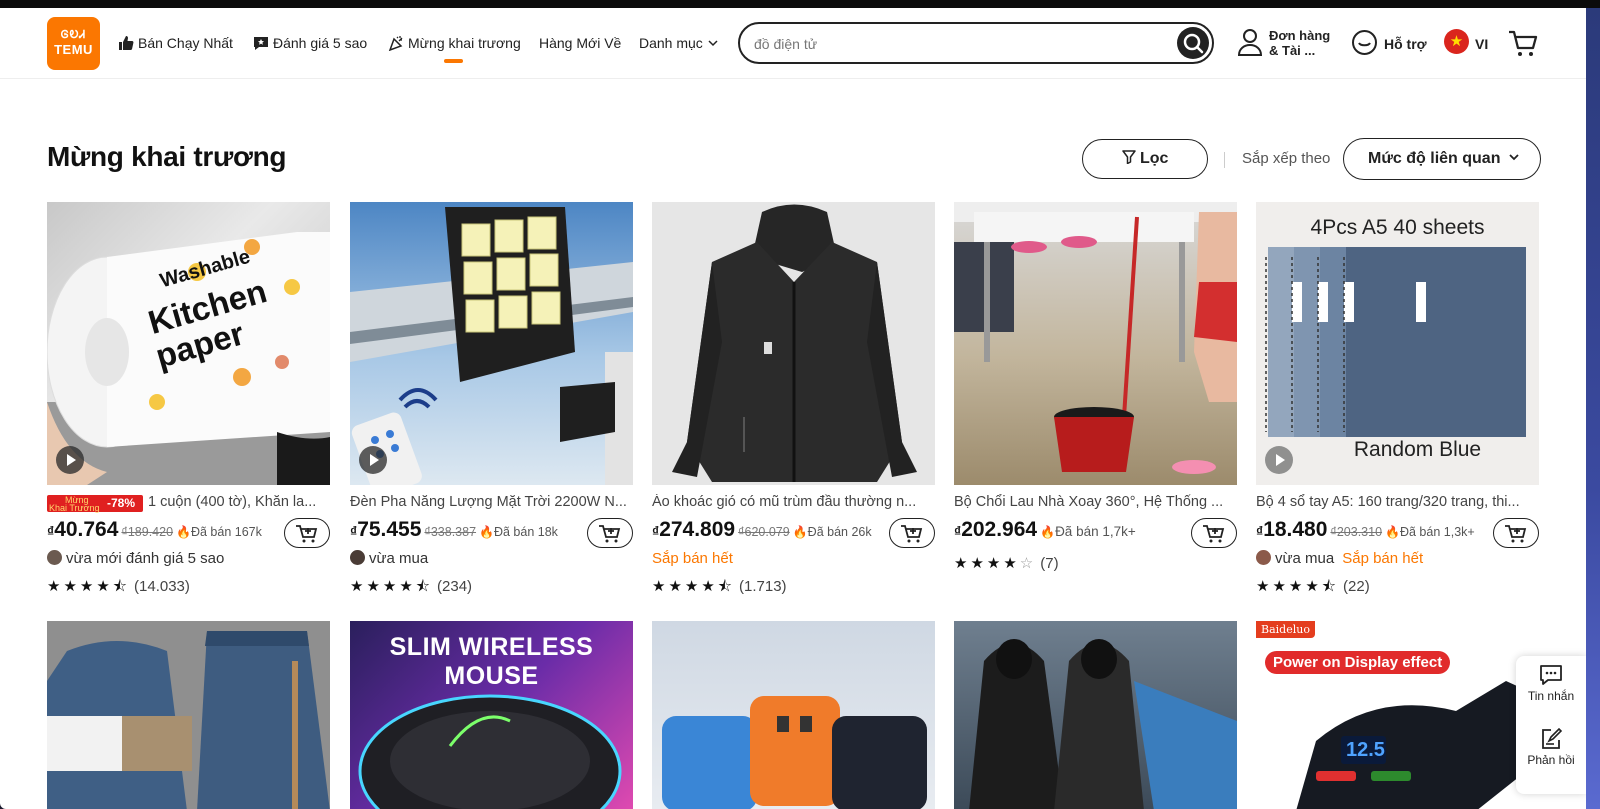  I want to click on active-nav-indicator, so click(453, 61).